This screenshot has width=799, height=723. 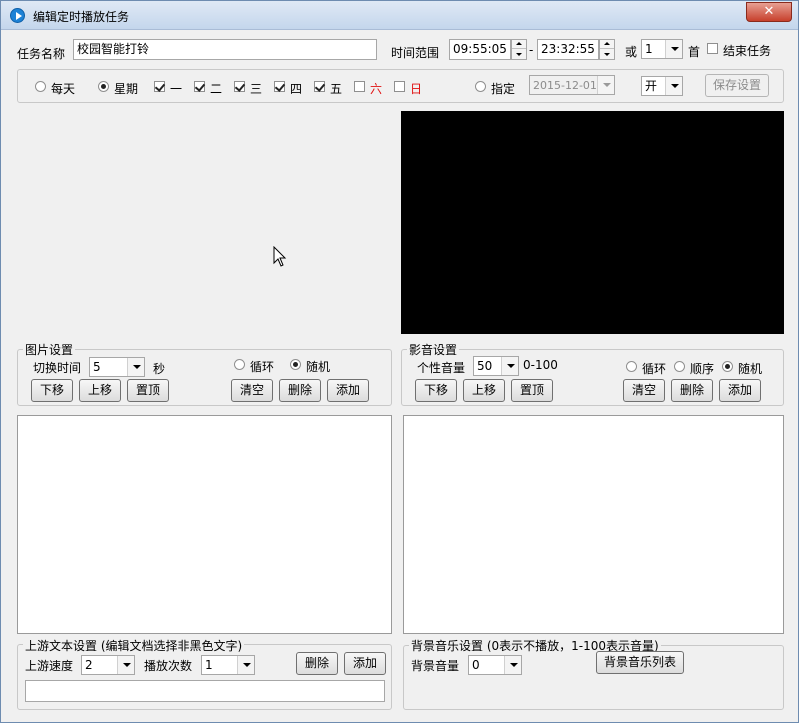 What do you see at coordinates (252, 390) in the screenshot?
I see `image-clear-button: 清空` at bounding box center [252, 390].